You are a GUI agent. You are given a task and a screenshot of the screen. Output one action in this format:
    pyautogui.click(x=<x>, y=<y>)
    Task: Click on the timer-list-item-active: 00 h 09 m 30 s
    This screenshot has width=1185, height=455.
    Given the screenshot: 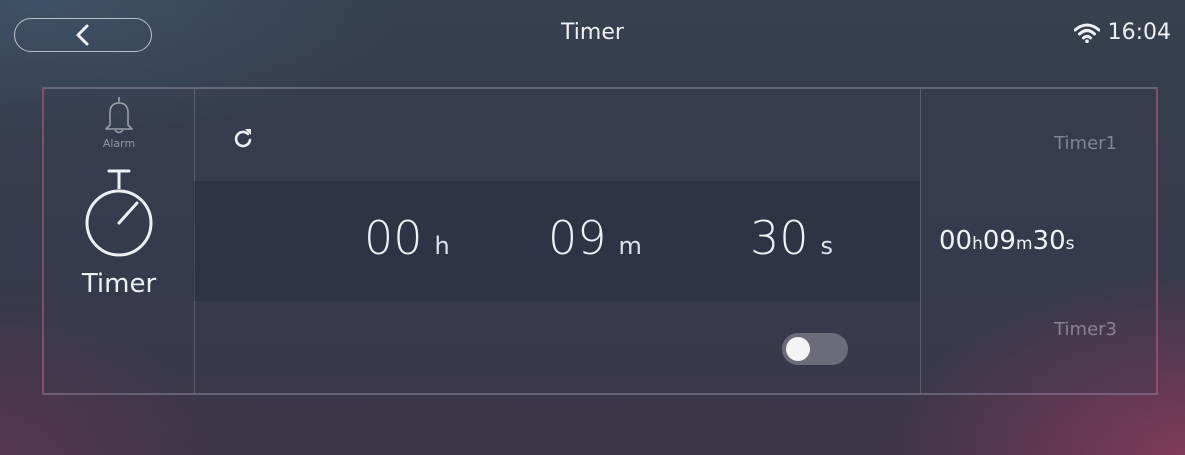 What is the action you would take?
    pyautogui.click(x=1006, y=241)
    